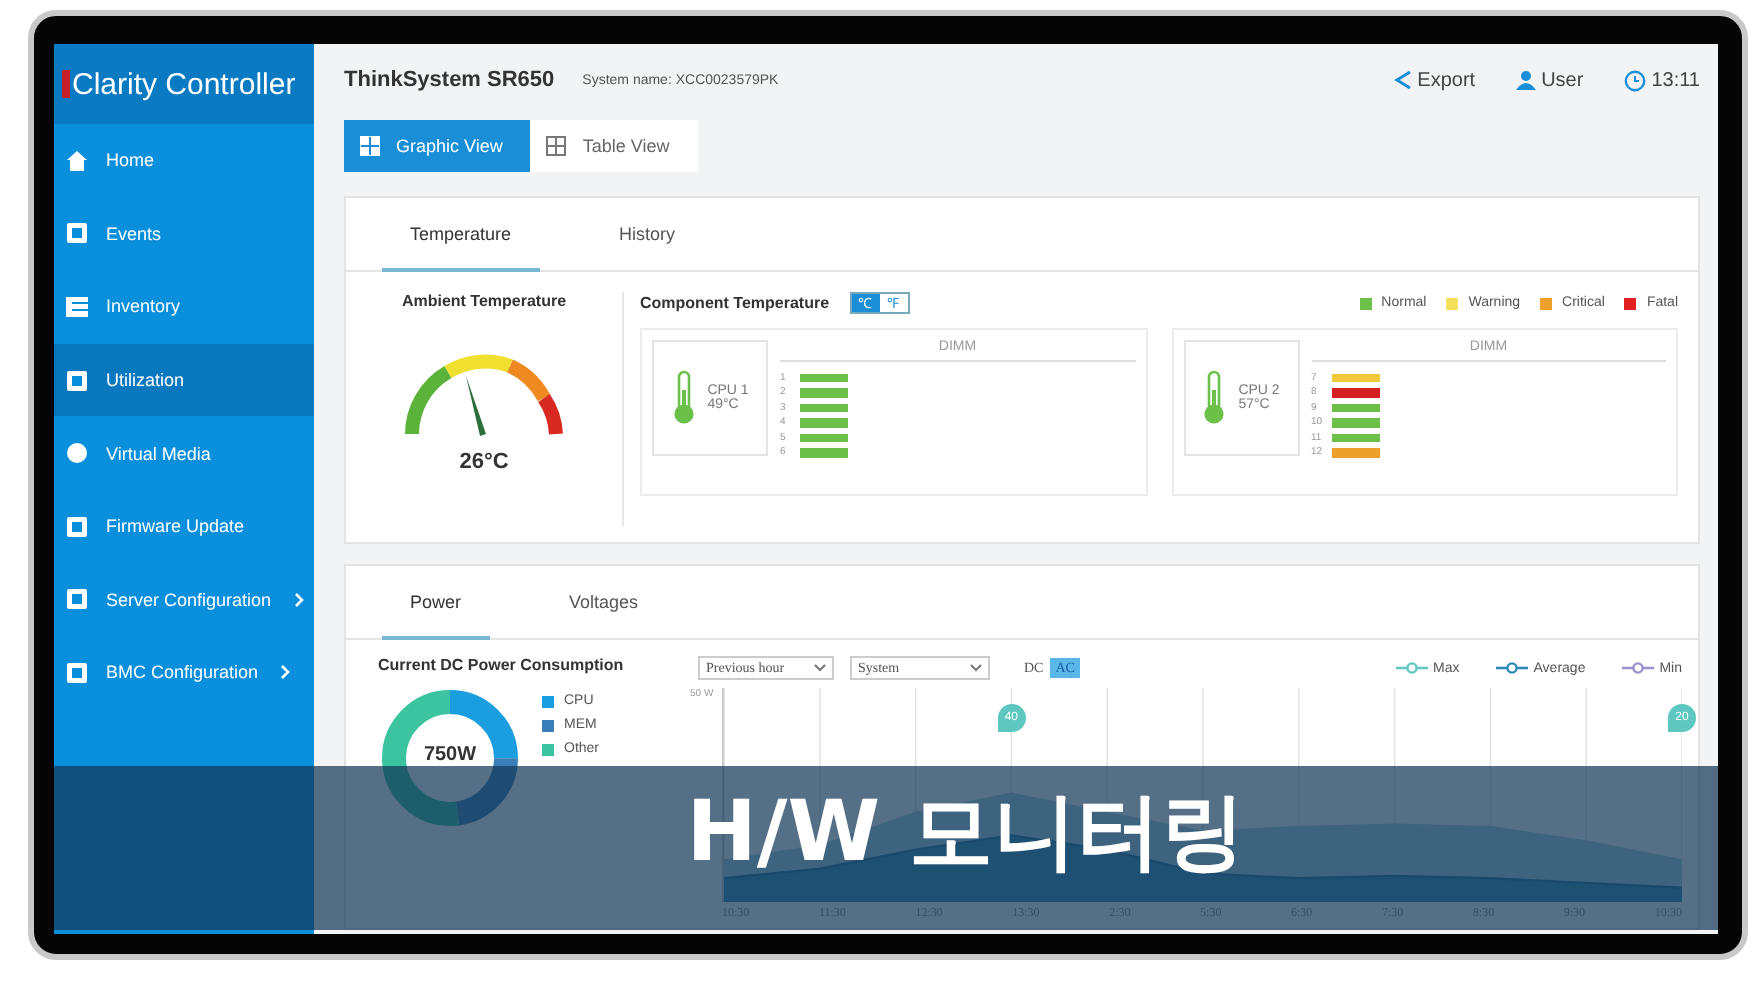 The width and height of the screenshot is (1752, 986). Describe the element at coordinates (184, 453) in the screenshot. I see `sidebar-item: Virtual Media` at that location.